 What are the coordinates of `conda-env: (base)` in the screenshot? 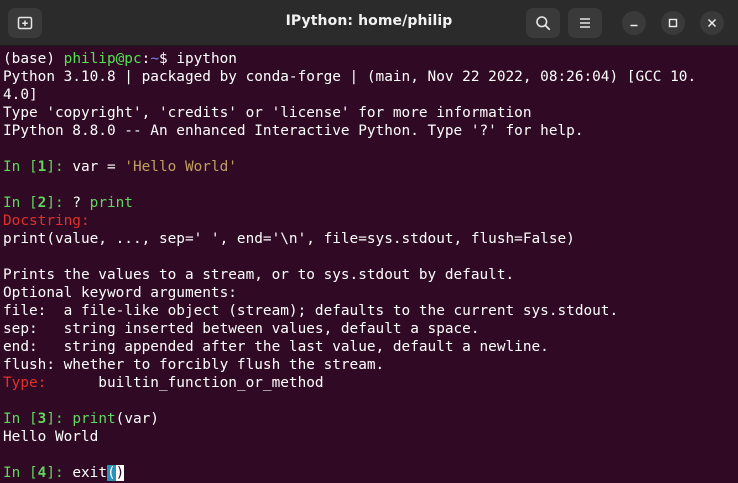 It's located at (33, 59).